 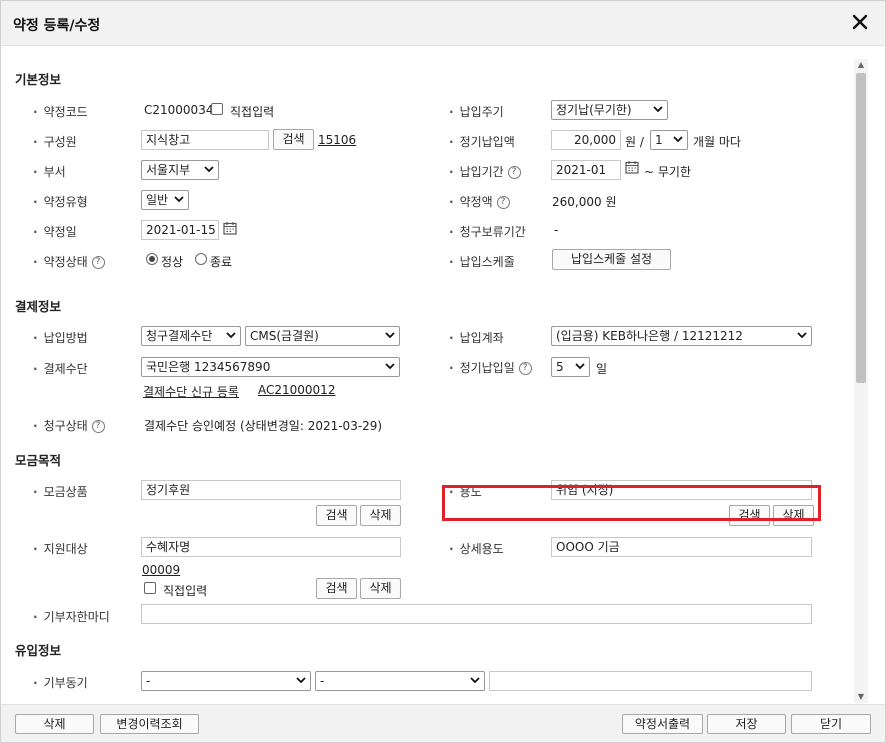 I want to click on motive-select-1: -, so click(x=226, y=681).